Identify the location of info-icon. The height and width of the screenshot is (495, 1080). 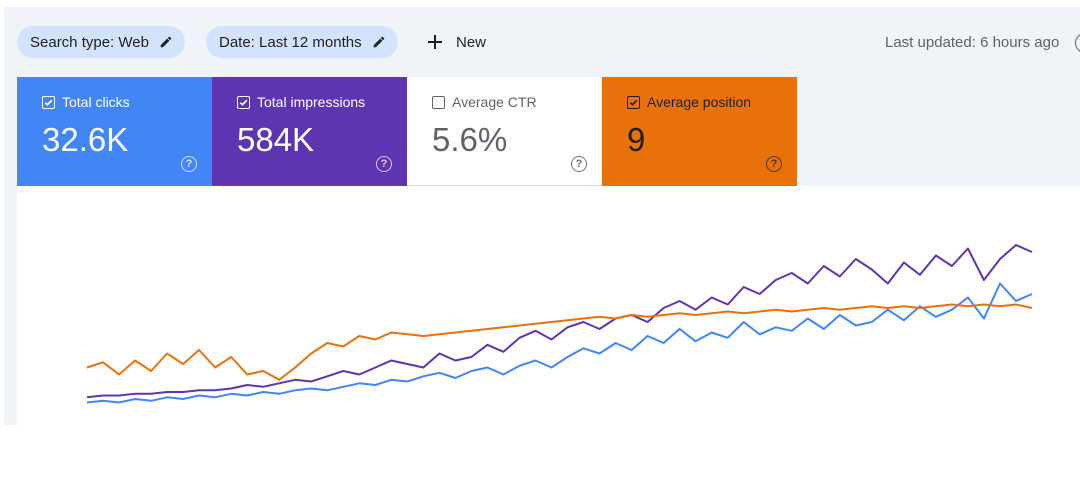
(1077, 43).